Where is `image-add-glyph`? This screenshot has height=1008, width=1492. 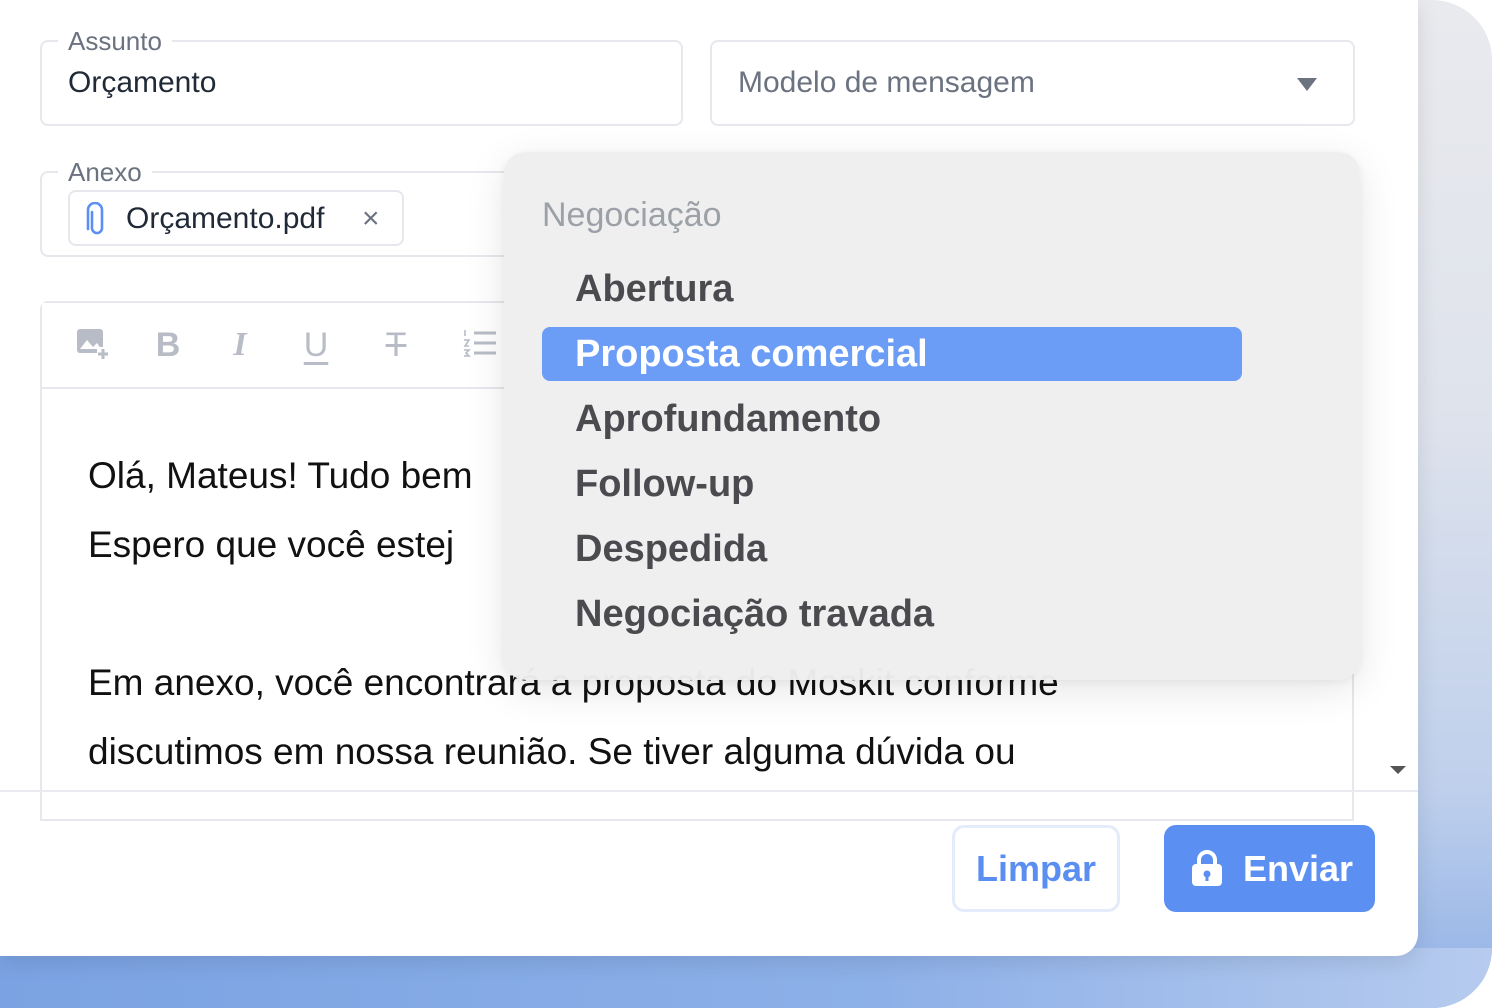
image-add-glyph is located at coordinates (93, 344).